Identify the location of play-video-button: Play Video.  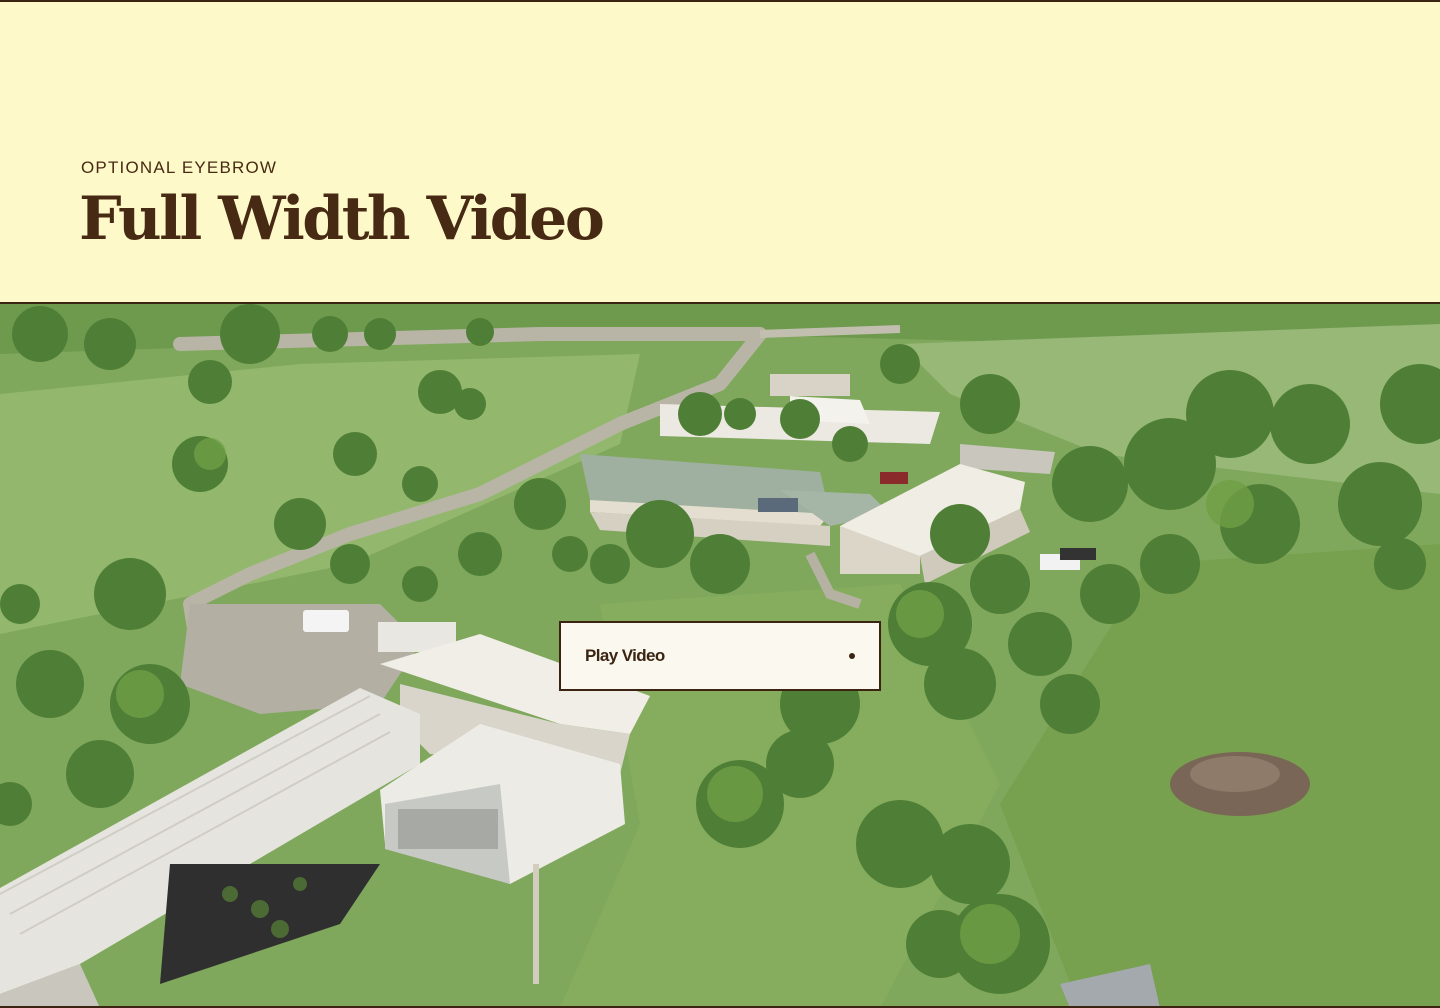
(720, 656).